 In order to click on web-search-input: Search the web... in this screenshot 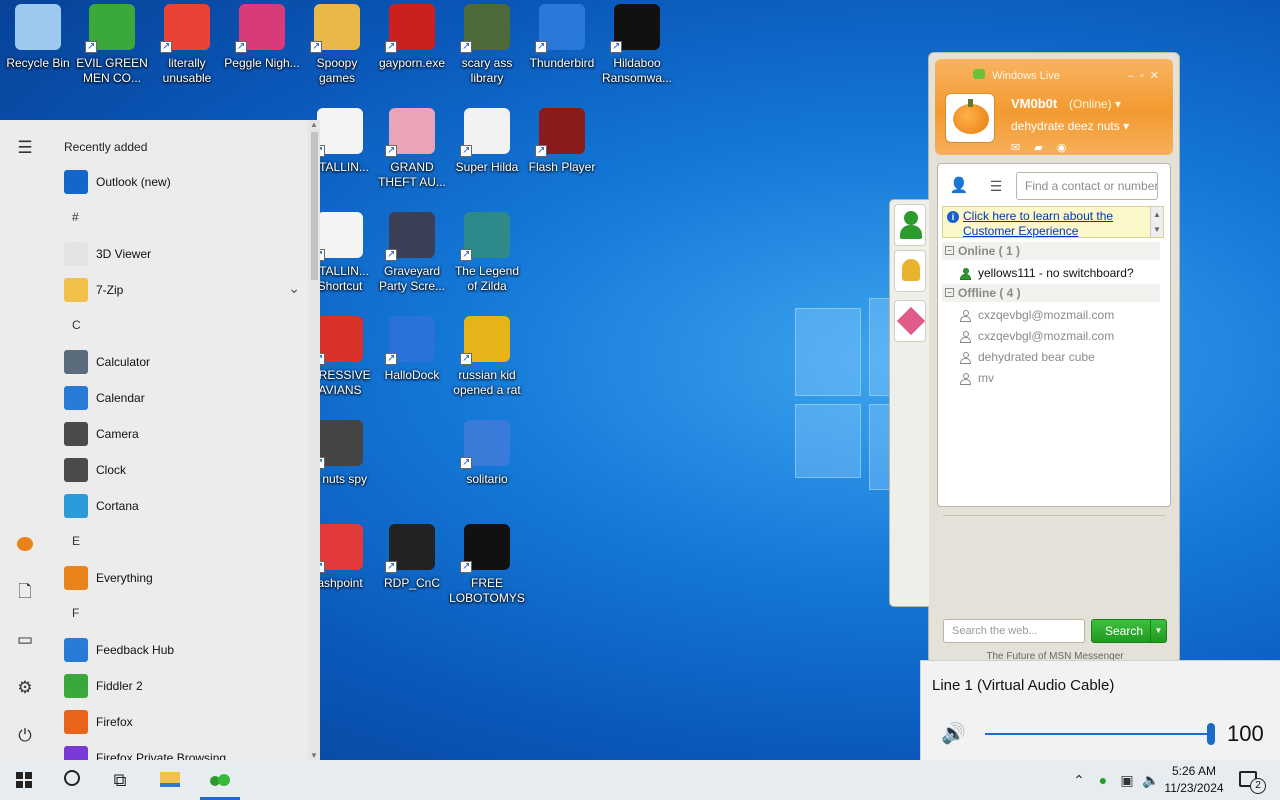, I will do `click(1014, 631)`.